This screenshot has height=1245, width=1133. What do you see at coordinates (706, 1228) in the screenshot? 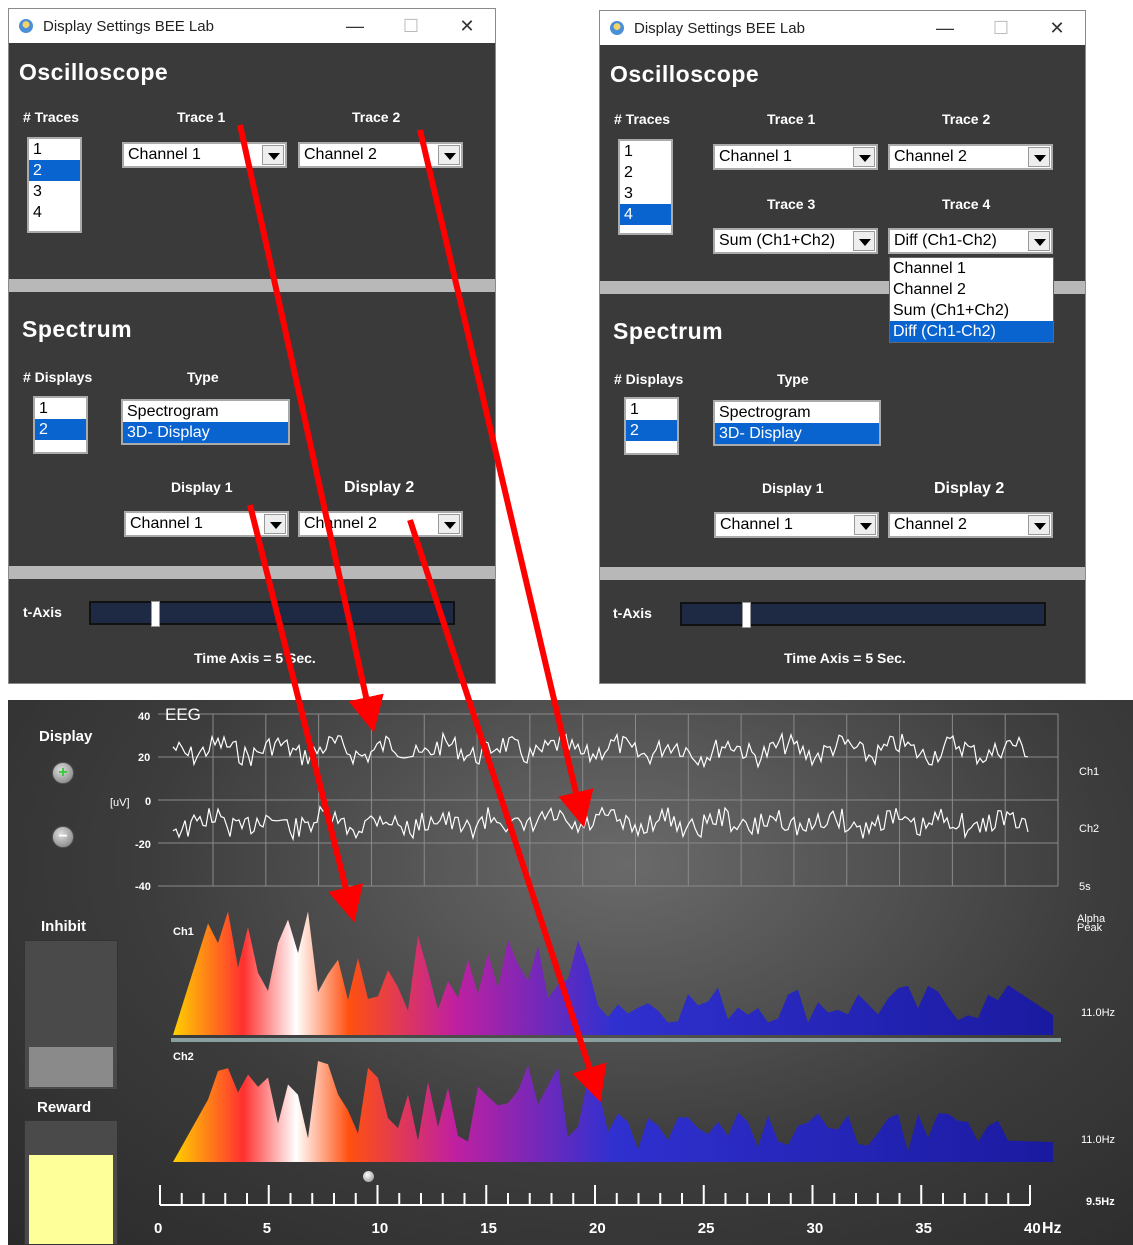
I see `freq-tick-label: 25` at bounding box center [706, 1228].